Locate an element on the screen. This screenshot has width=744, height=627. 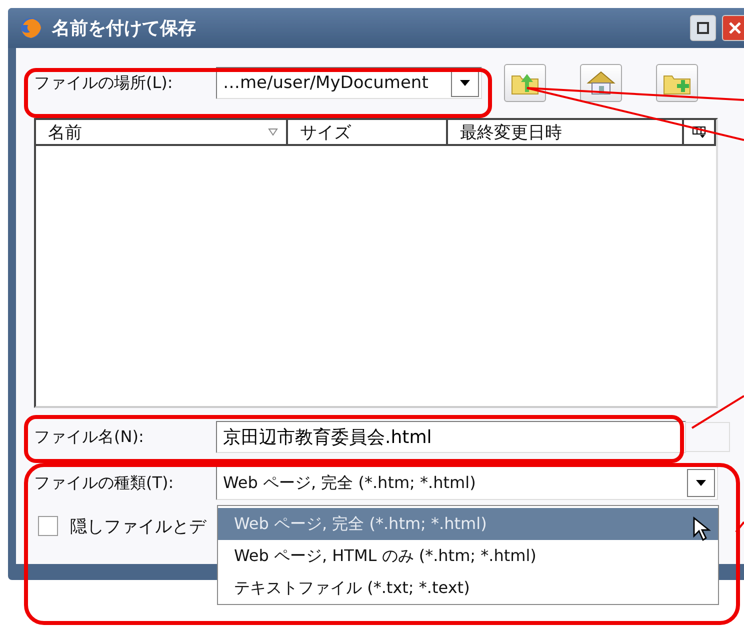
maximize-icon is located at coordinates (703, 28).